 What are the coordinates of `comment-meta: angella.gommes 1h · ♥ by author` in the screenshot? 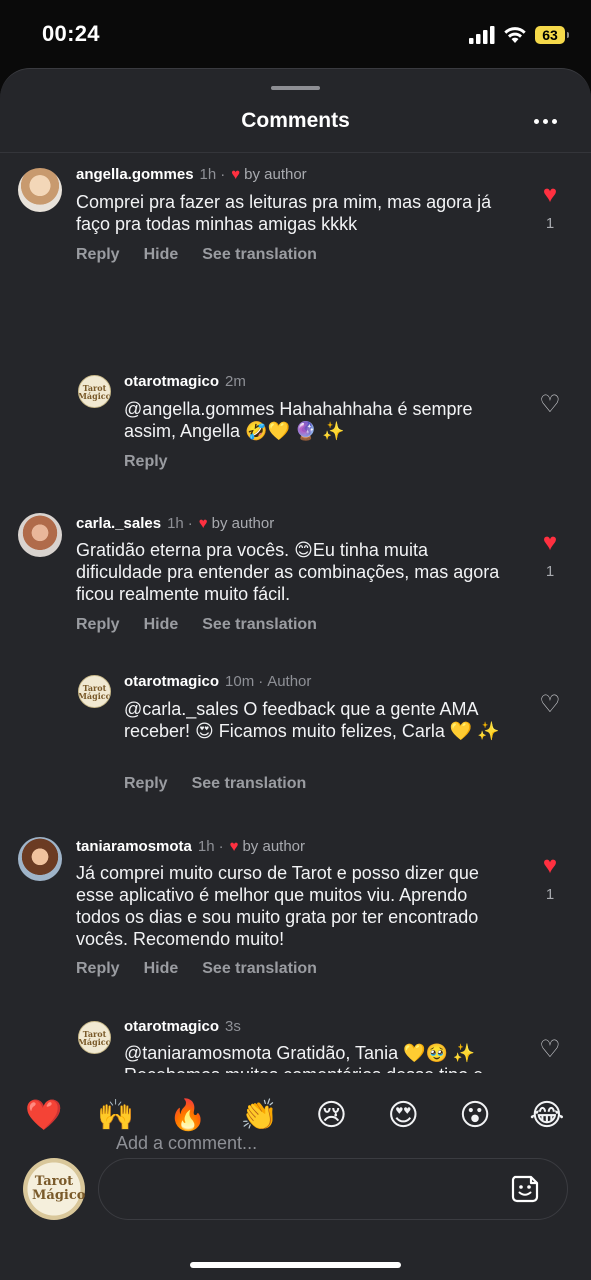 It's located at (191, 174).